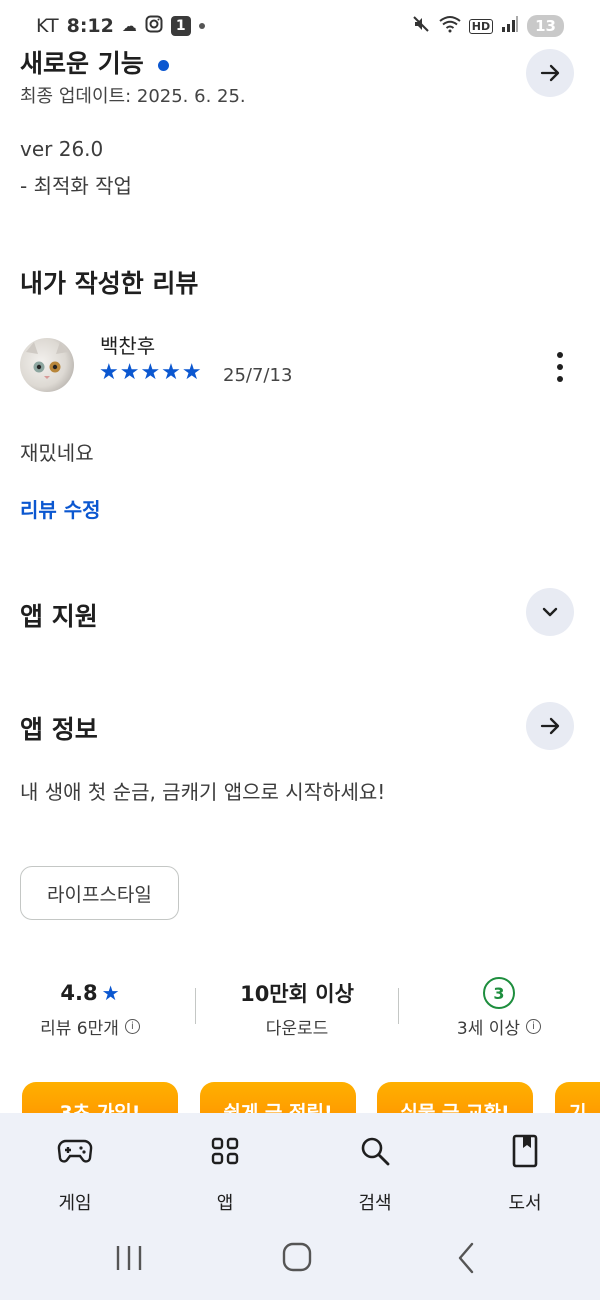 The image size is (600, 1300). I want to click on mute-icon, so click(421, 26).